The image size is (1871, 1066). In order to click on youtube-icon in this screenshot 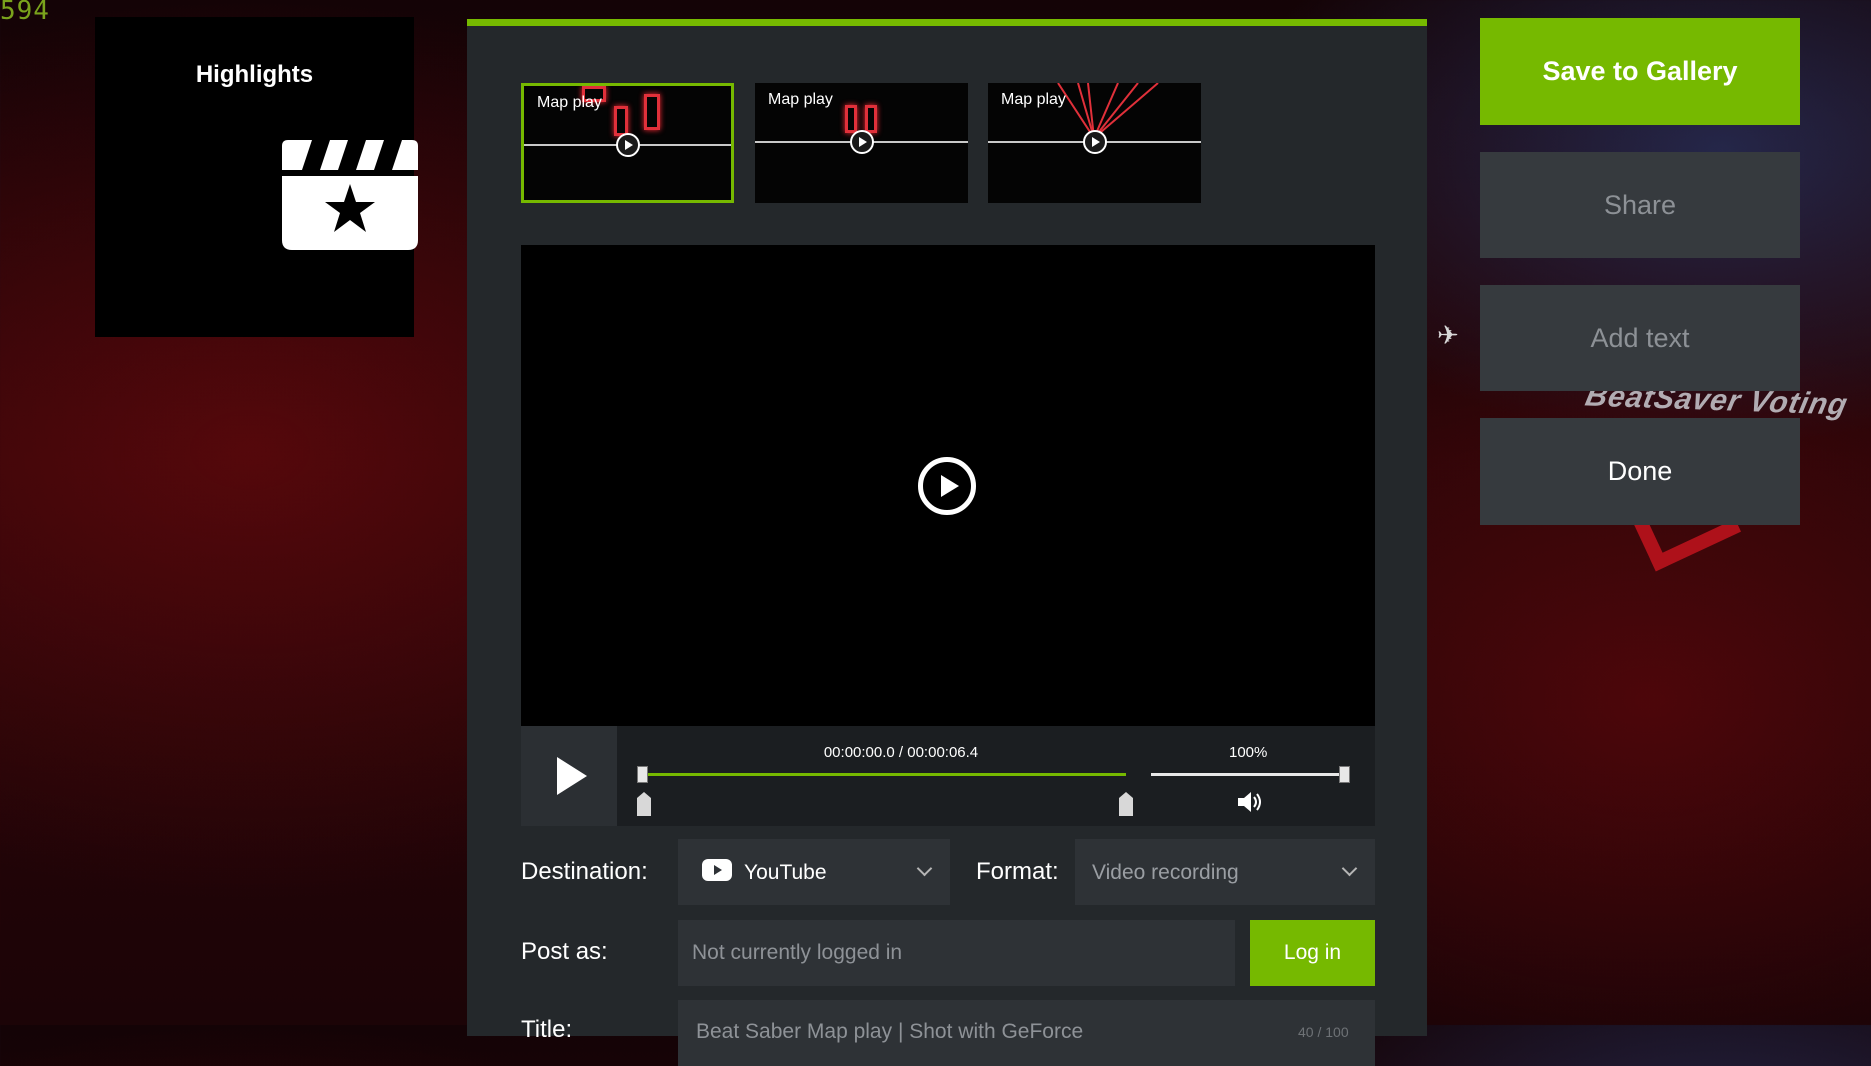, I will do `click(717, 872)`.